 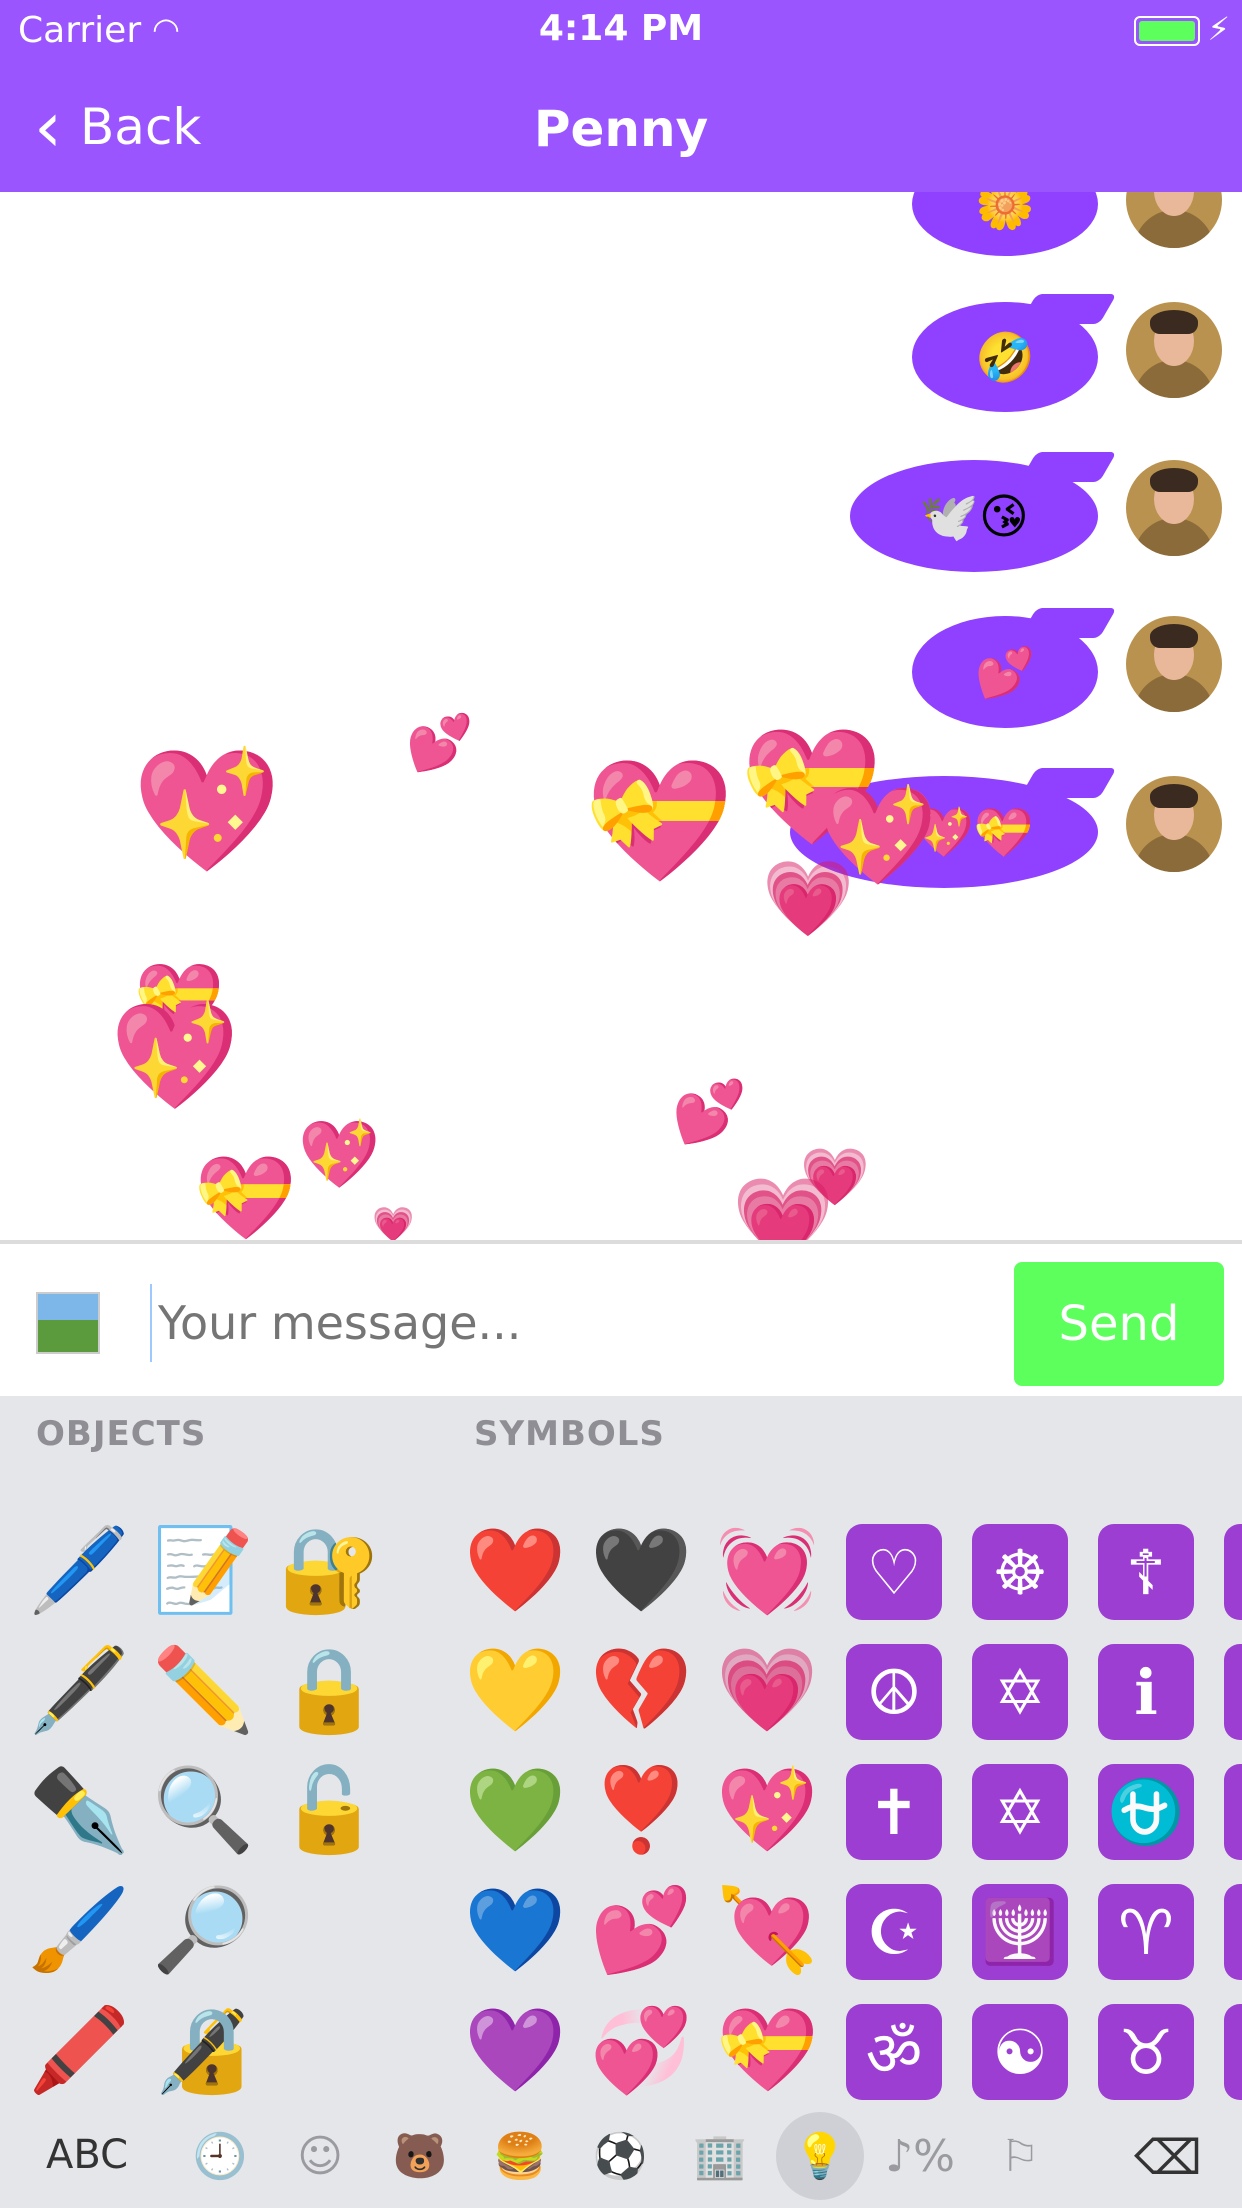 I want to click on emoji-key: 🖌️, so click(x=79, y=1931).